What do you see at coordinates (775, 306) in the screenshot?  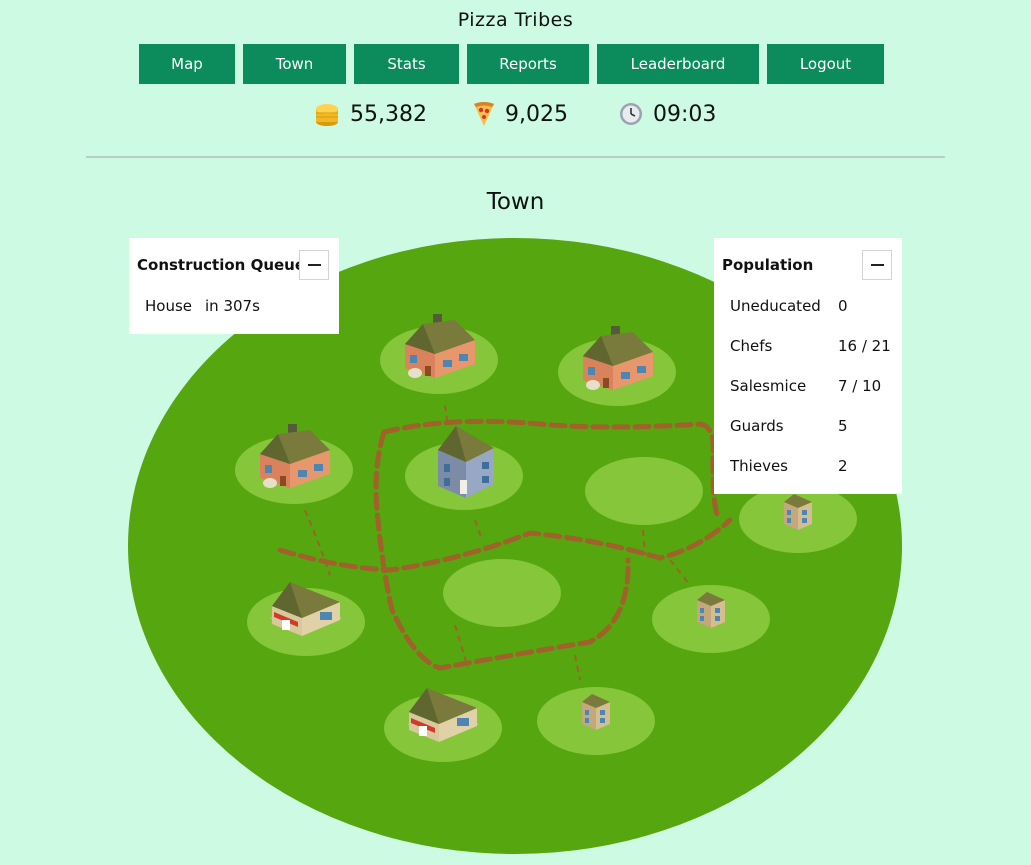 I see `population-label: Uneducated` at bounding box center [775, 306].